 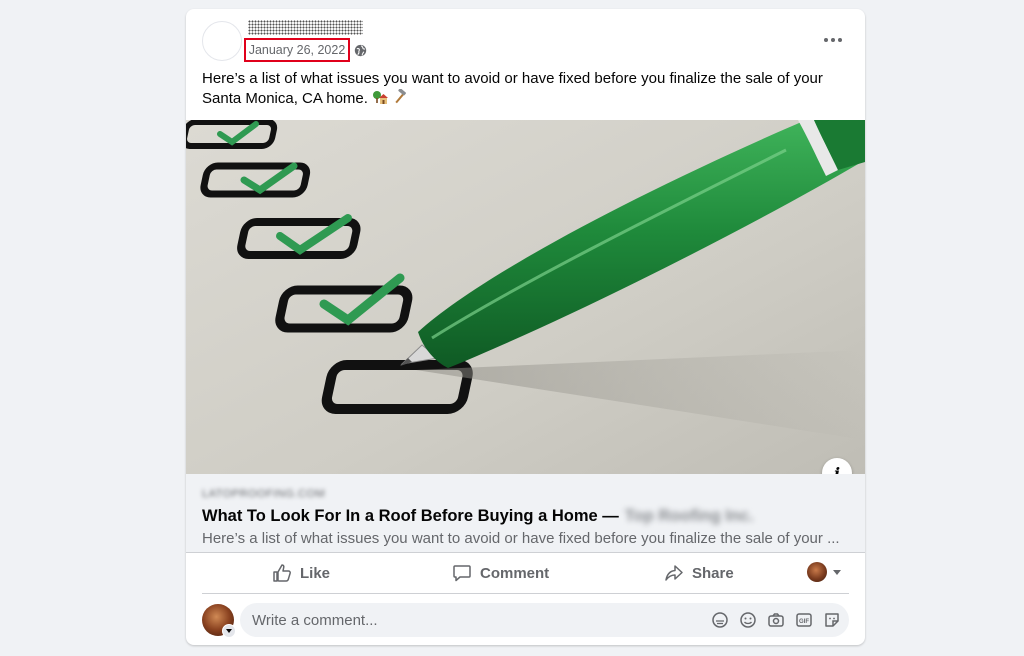 What do you see at coordinates (837, 572) in the screenshot?
I see `chevron-down-icon` at bounding box center [837, 572].